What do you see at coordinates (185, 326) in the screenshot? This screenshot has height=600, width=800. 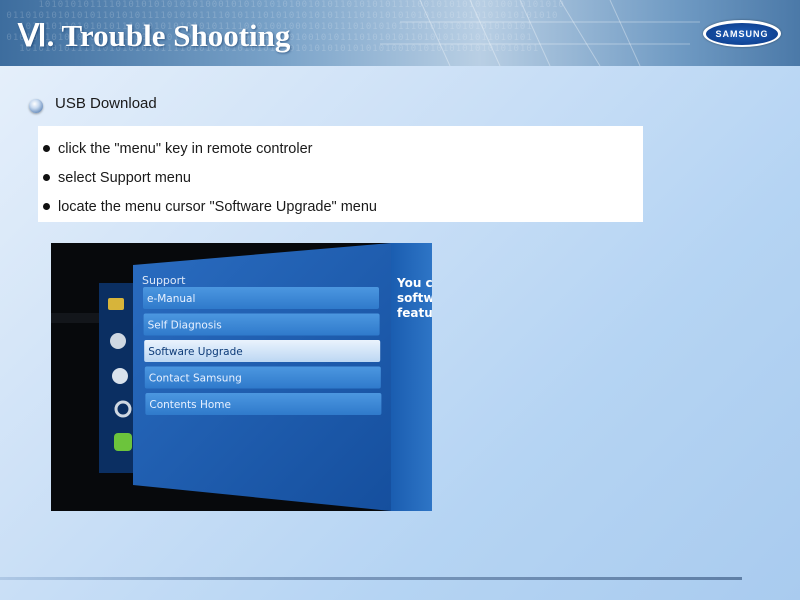 I see `menu-item-label: Self Diagnosis` at bounding box center [185, 326].